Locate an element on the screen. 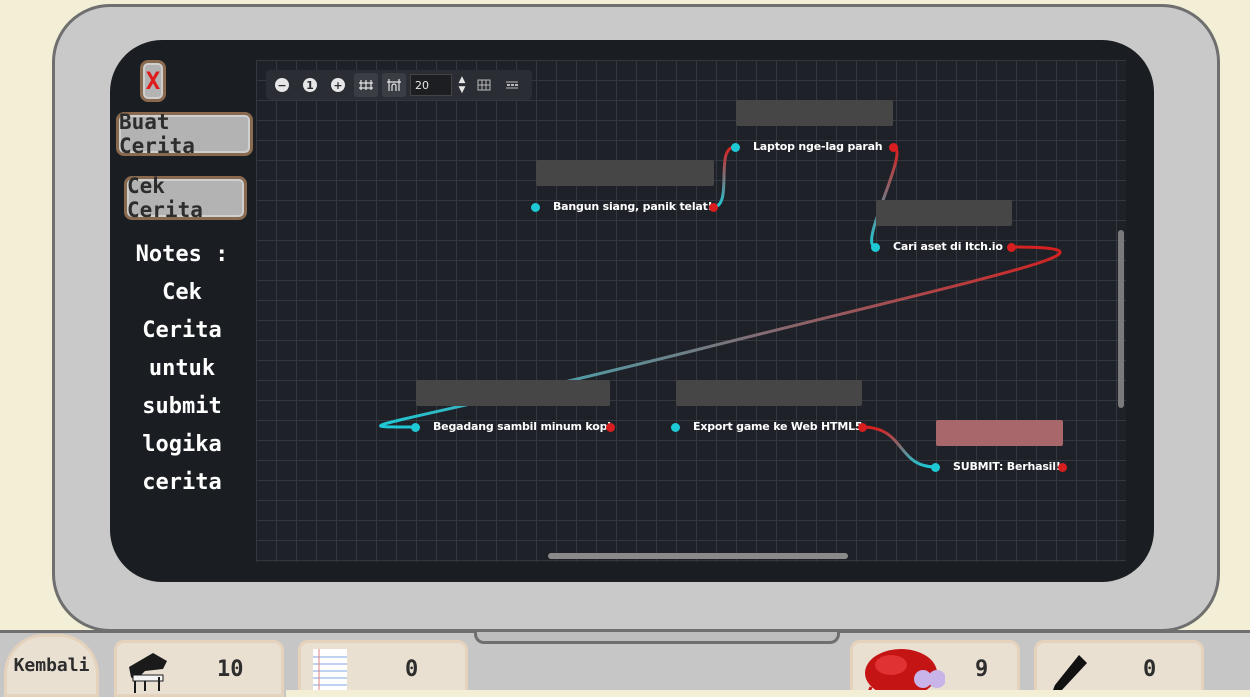 The image size is (1250, 697). snap-distance-input is located at coordinates (431, 85).